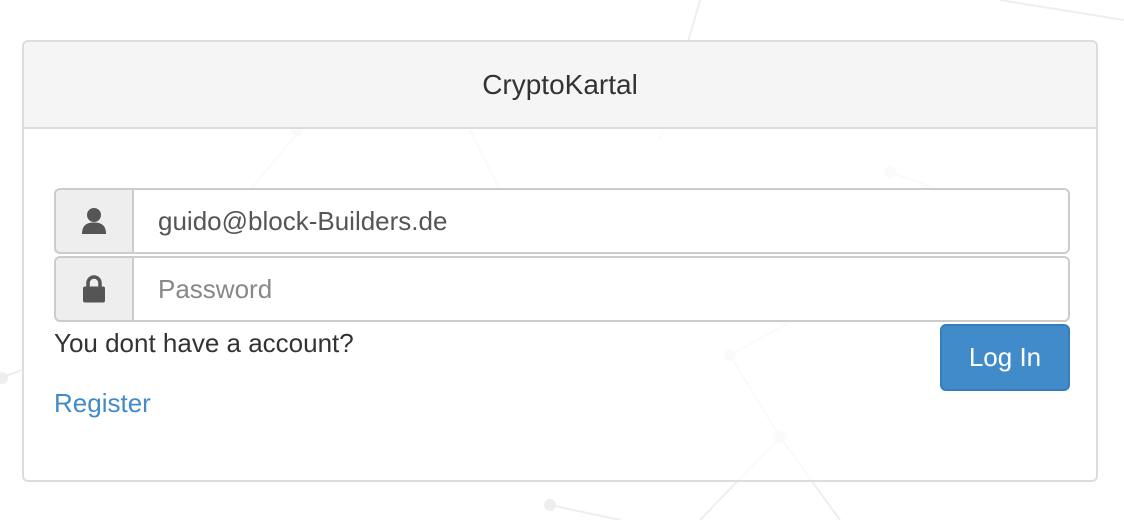 The image size is (1124, 520). I want to click on username-input-group, so click(562, 221).